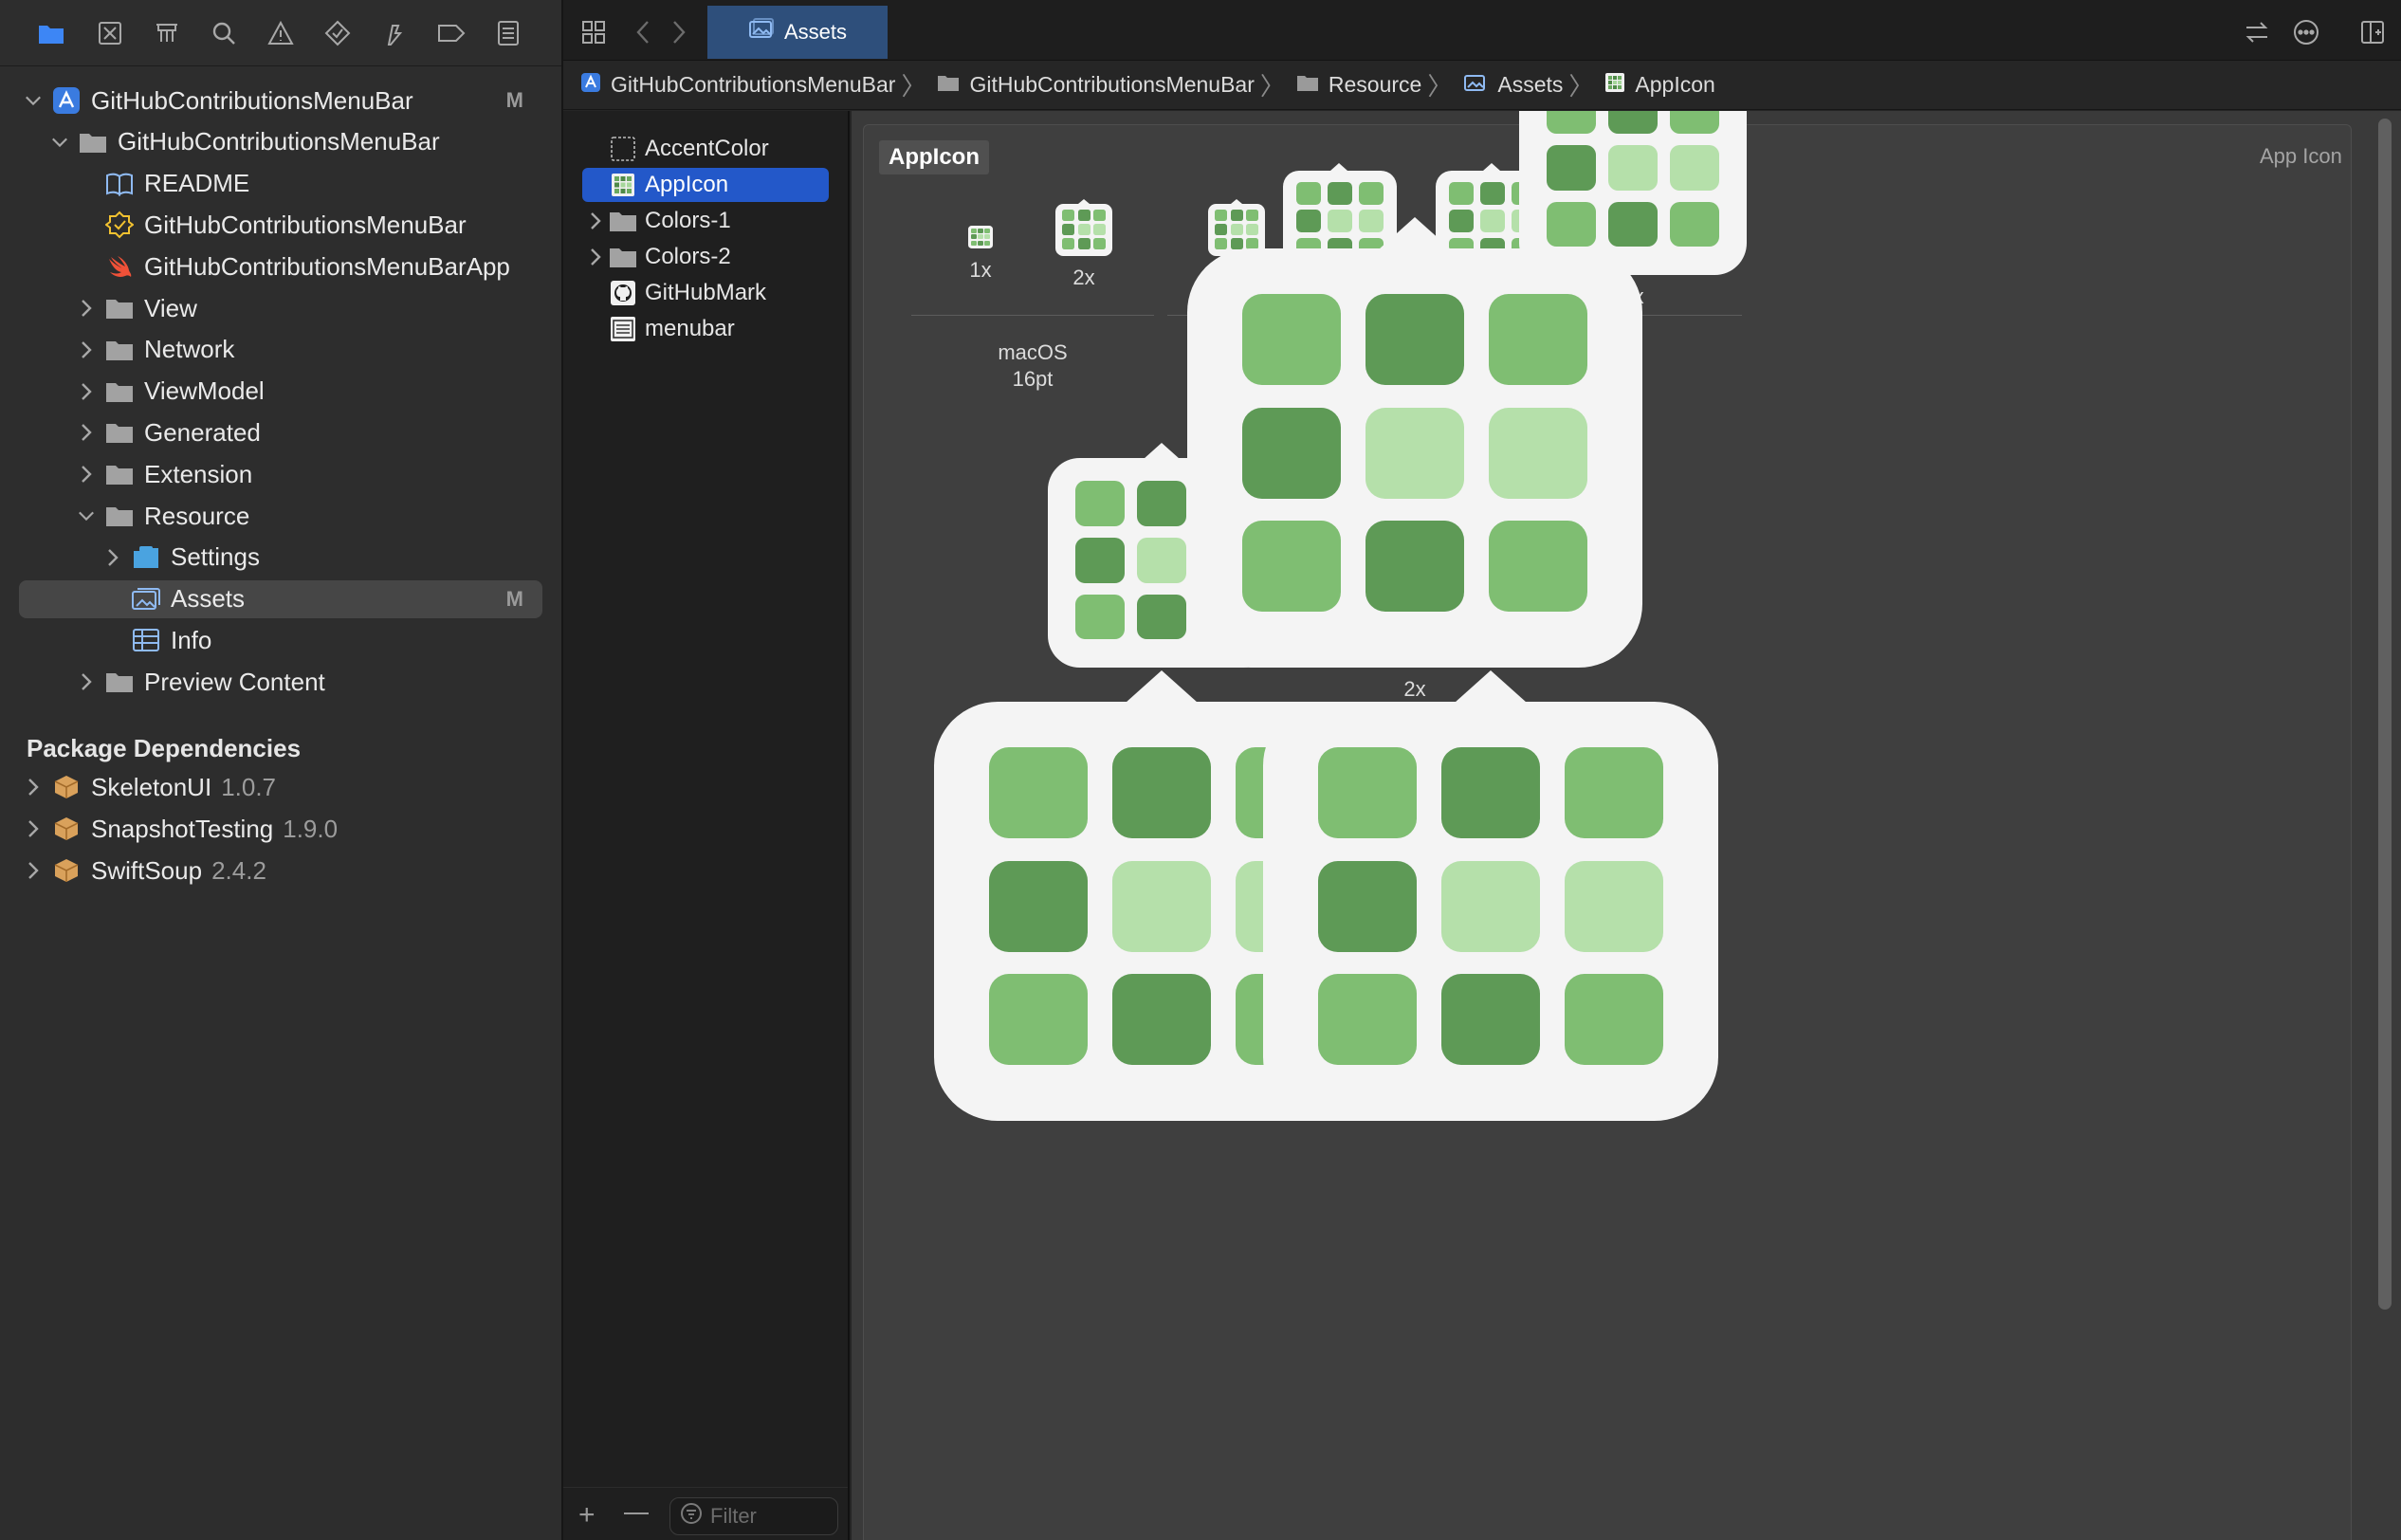 Image resolution: width=2401 pixels, height=1540 pixels. What do you see at coordinates (798, 32) in the screenshot?
I see `tab-assets: Assets` at bounding box center [798, 32].